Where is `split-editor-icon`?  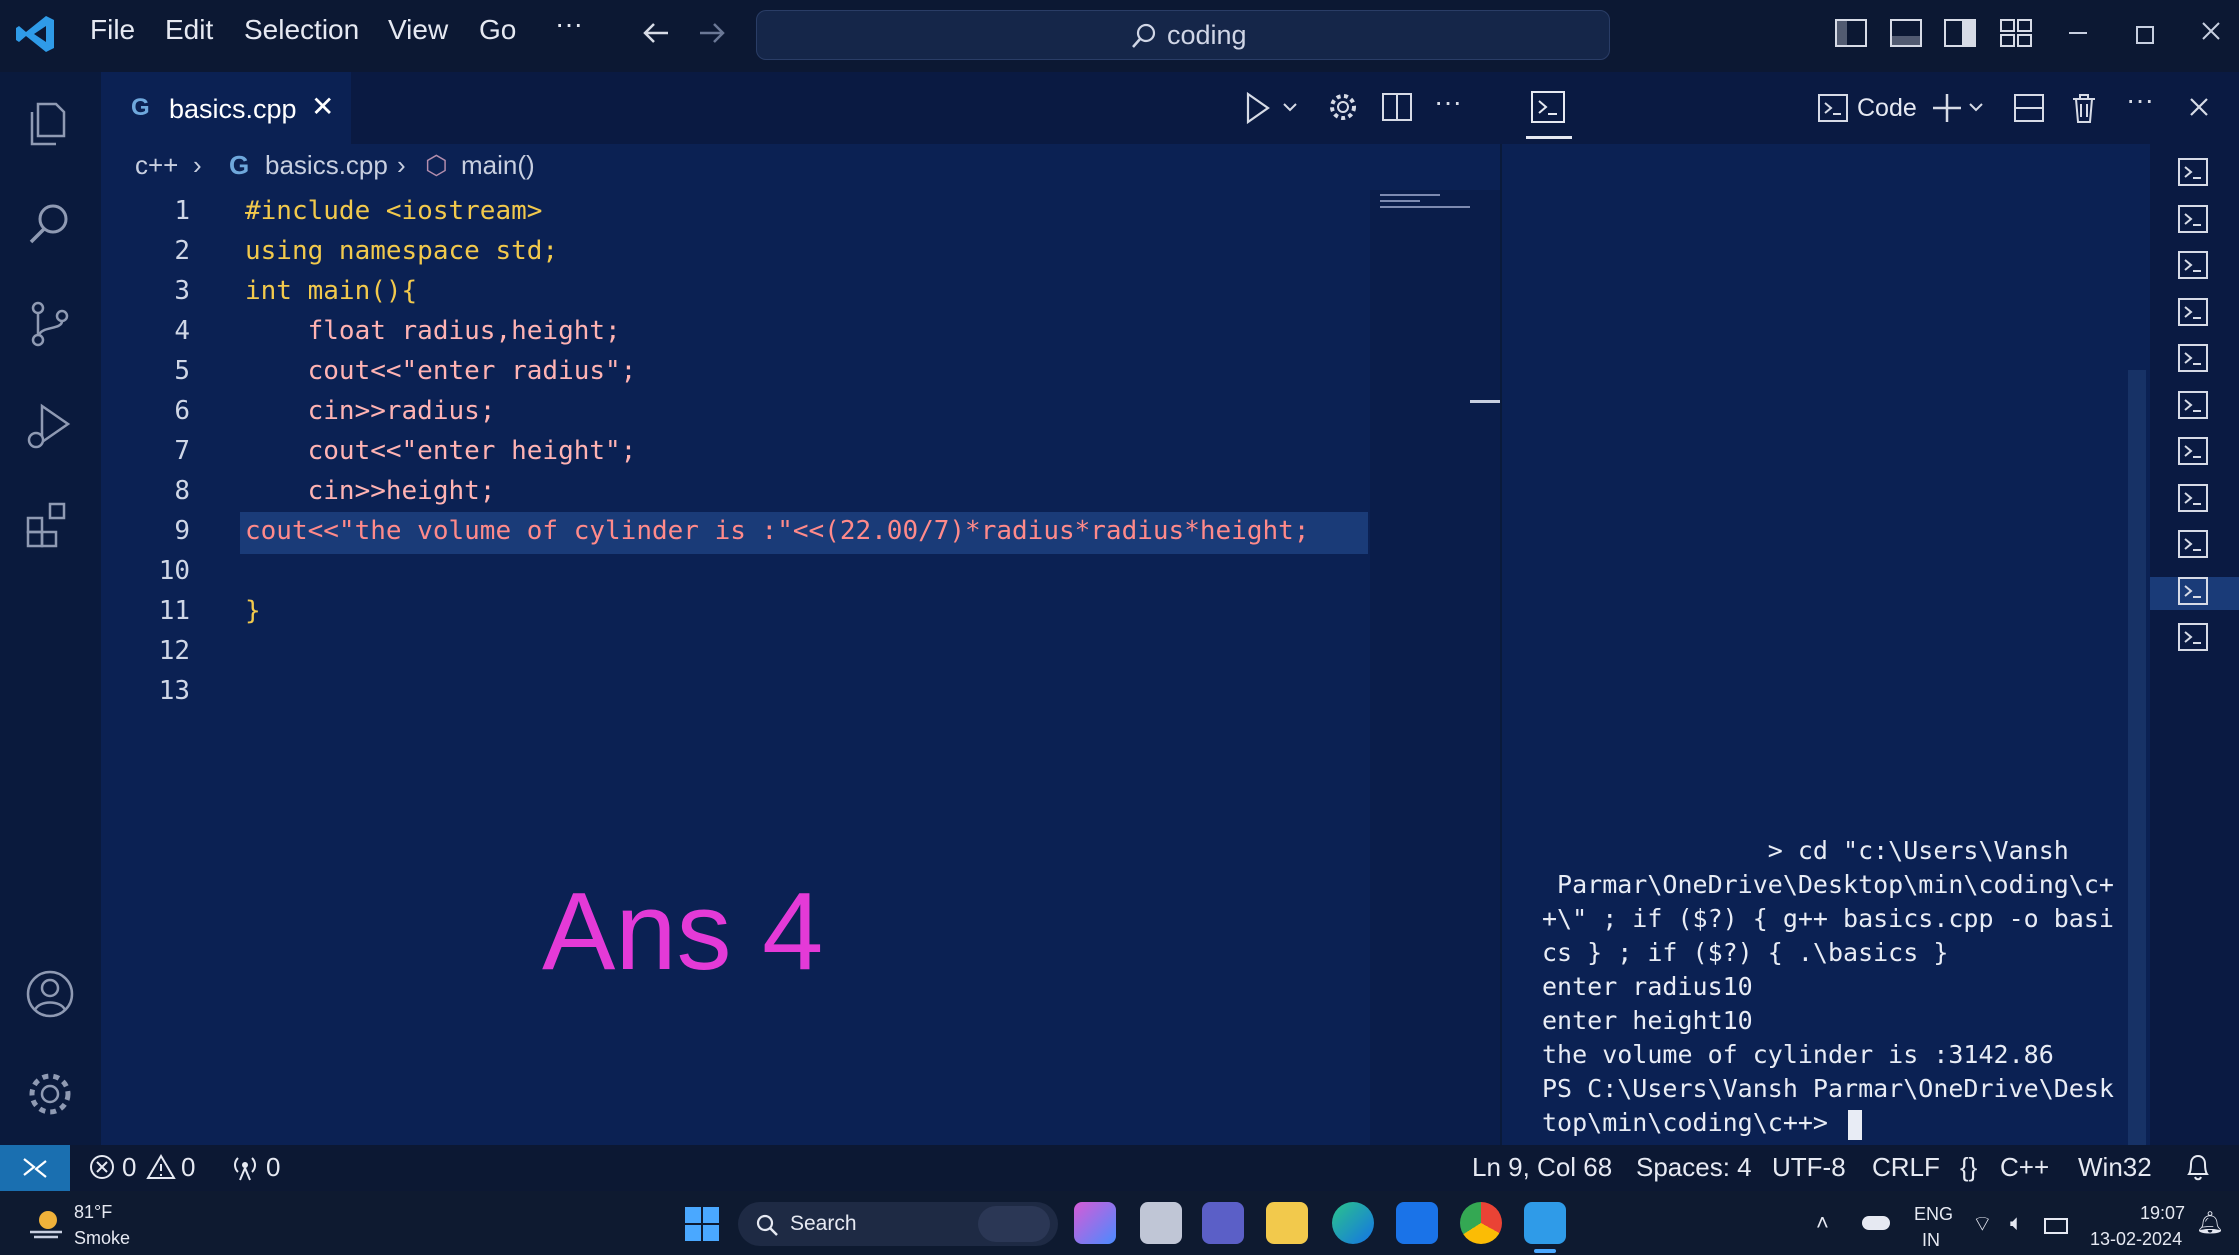
split-editor-icon is located at coordinates (1397, 109).